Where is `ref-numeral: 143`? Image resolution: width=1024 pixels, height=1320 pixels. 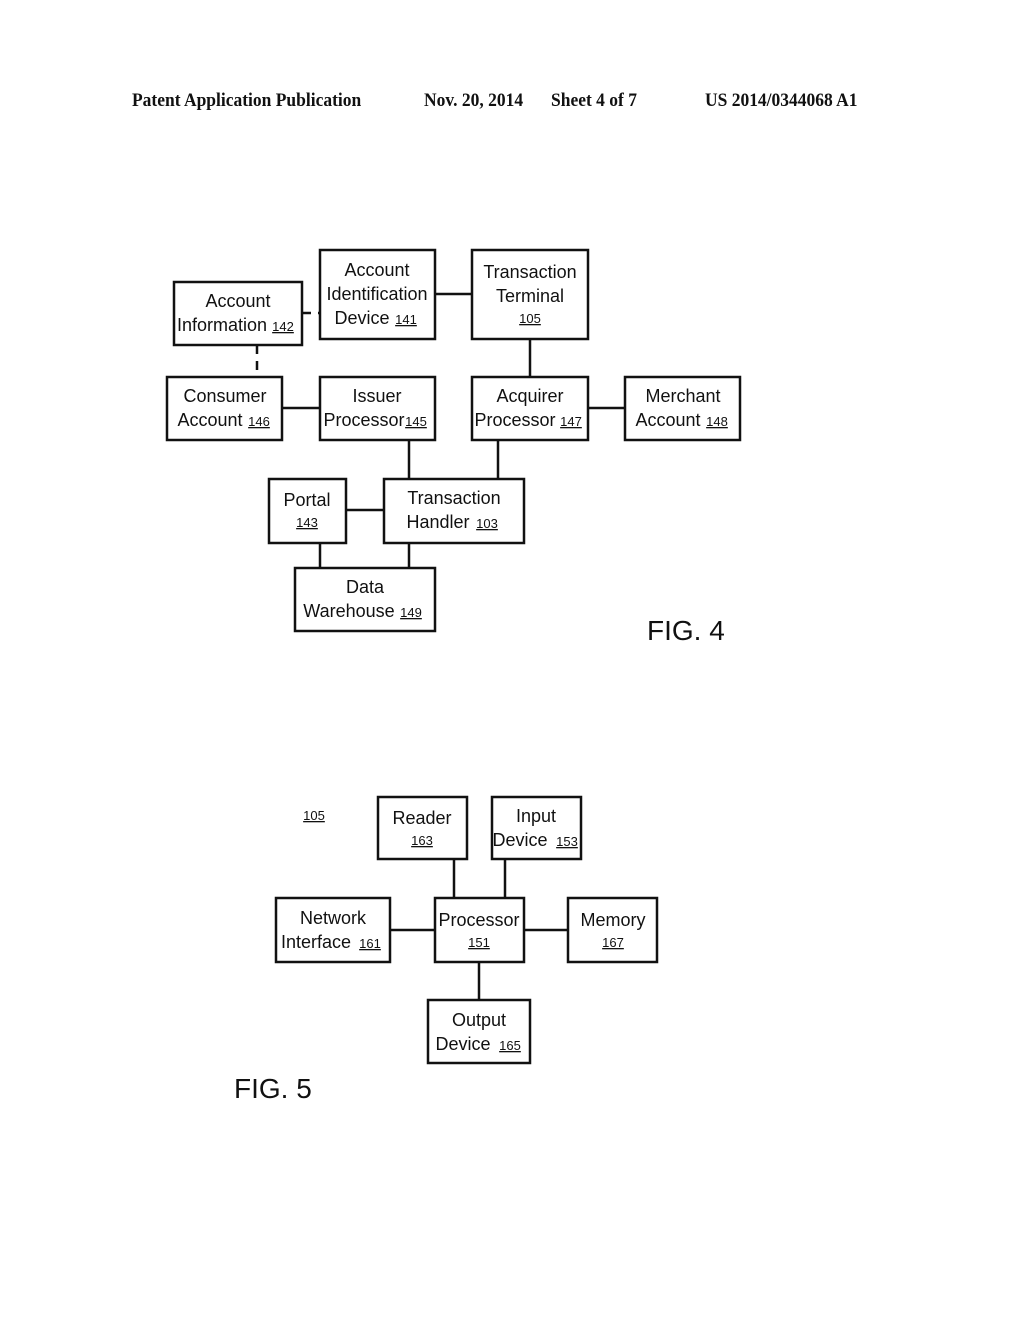
ref-numeral: 143 is located at coordinates (307, 522).